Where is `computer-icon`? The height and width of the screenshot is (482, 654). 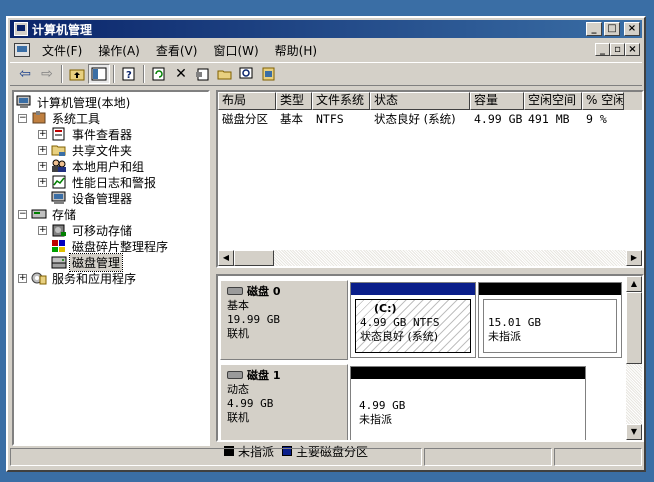 computer-icon is located at coordinates (24, 102).